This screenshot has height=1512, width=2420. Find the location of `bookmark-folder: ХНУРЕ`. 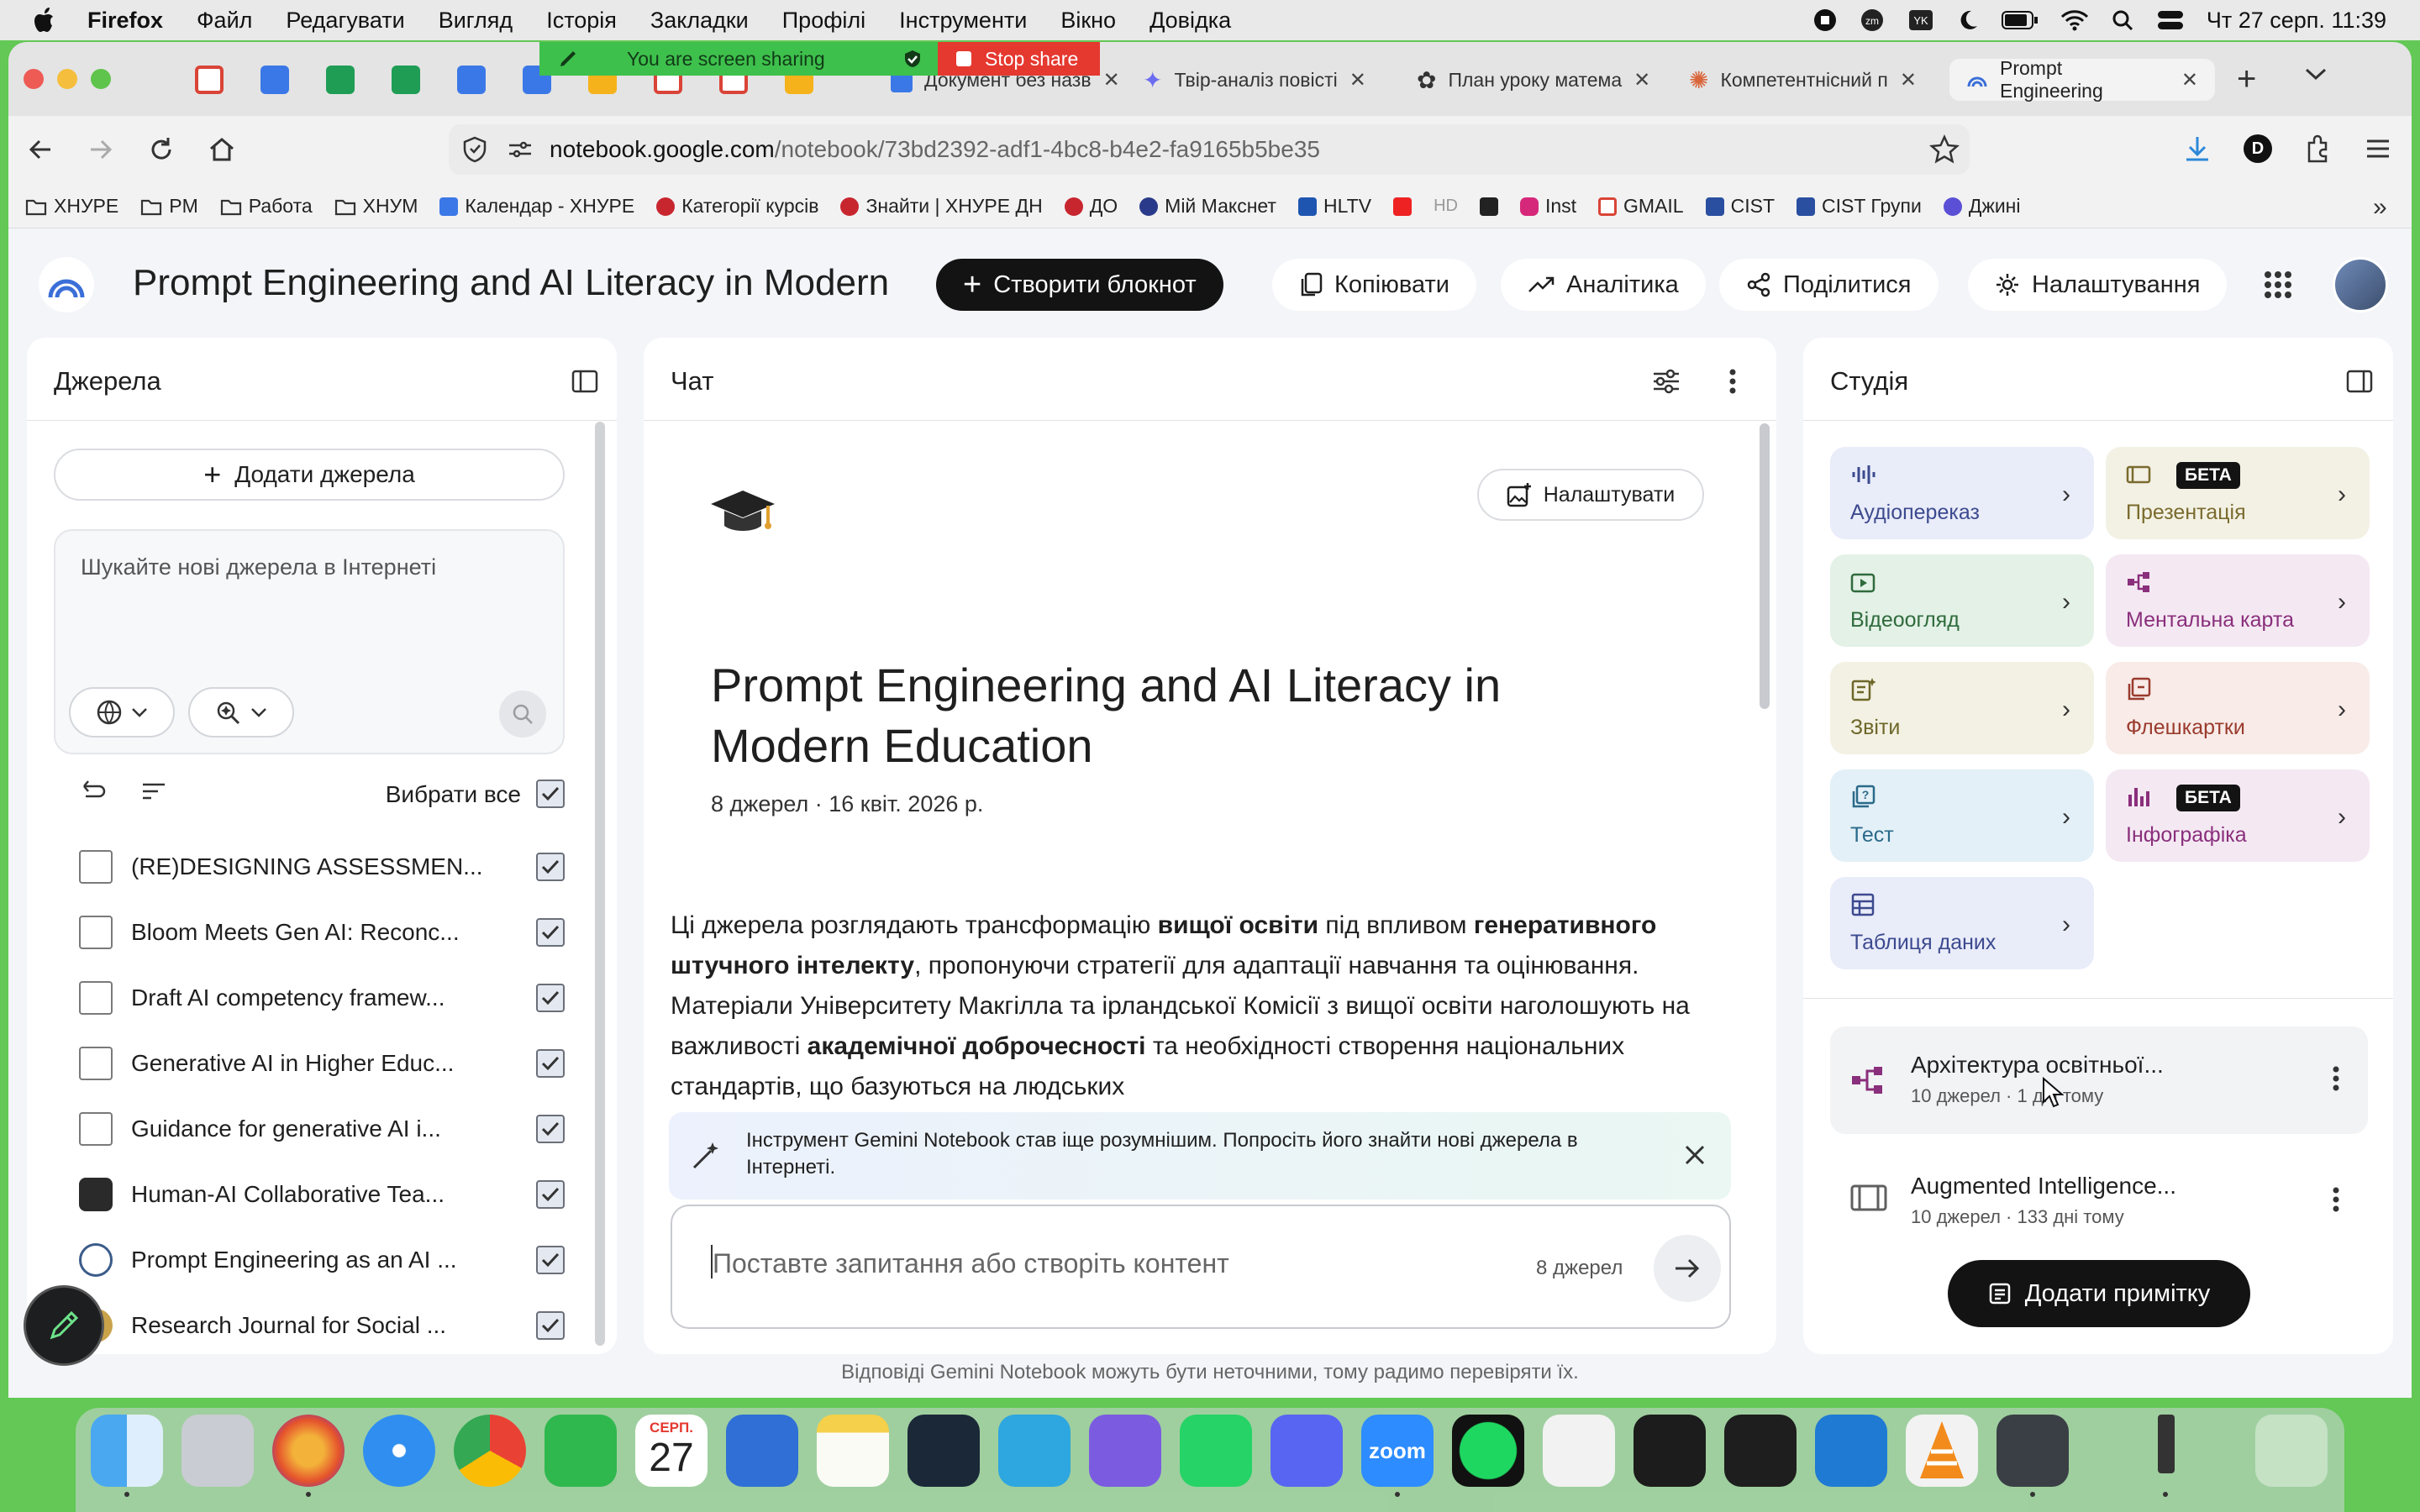

bookmark-folder: ХНУРЕ is located at coordinates (71, 206).